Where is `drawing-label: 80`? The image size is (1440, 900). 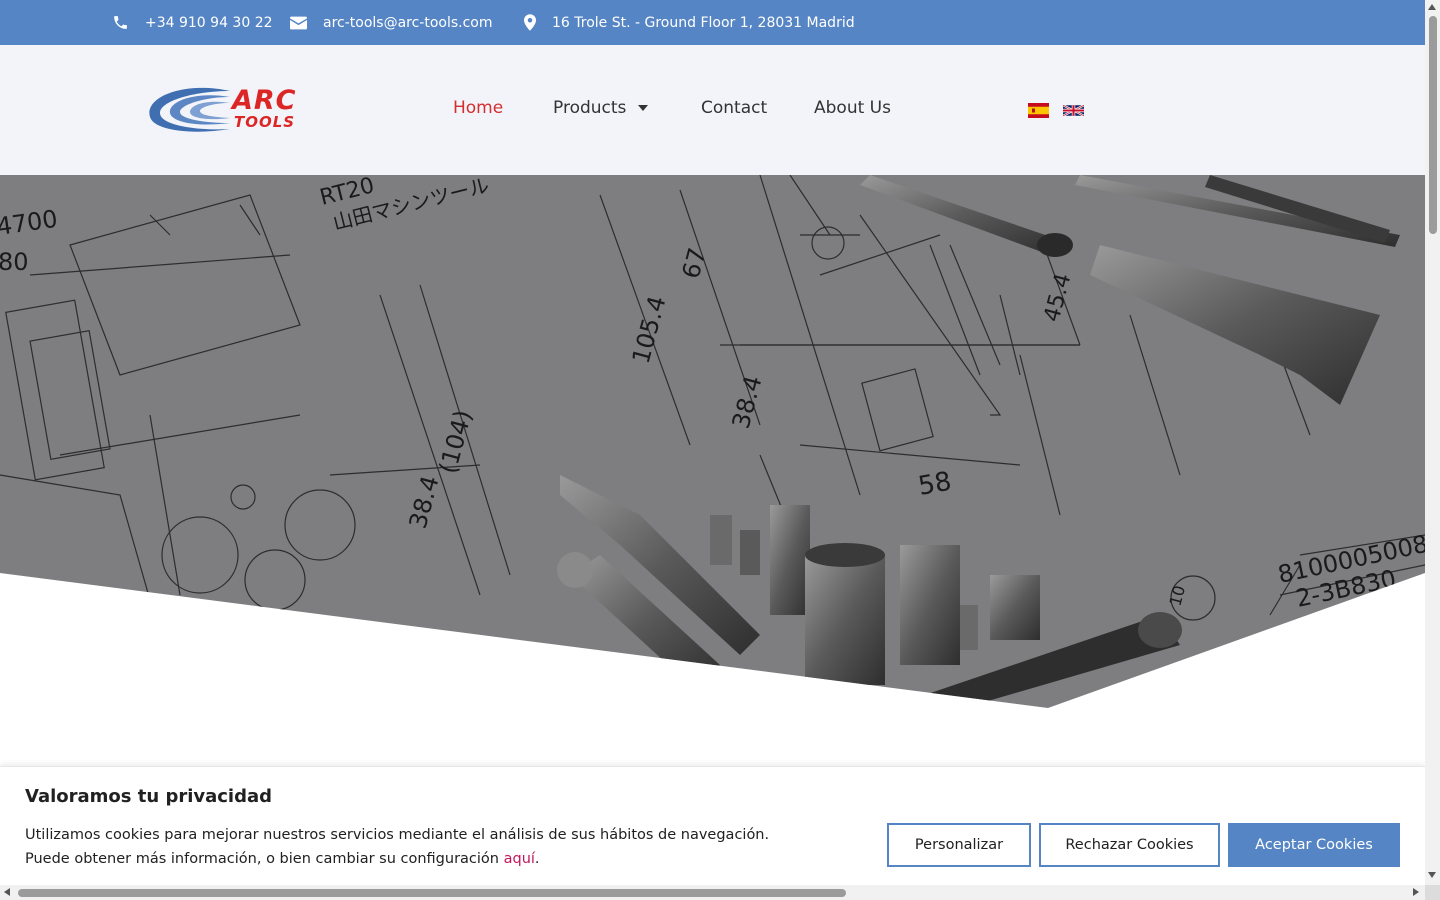 drawing-label: 80 is located at coordinates (14, 262).